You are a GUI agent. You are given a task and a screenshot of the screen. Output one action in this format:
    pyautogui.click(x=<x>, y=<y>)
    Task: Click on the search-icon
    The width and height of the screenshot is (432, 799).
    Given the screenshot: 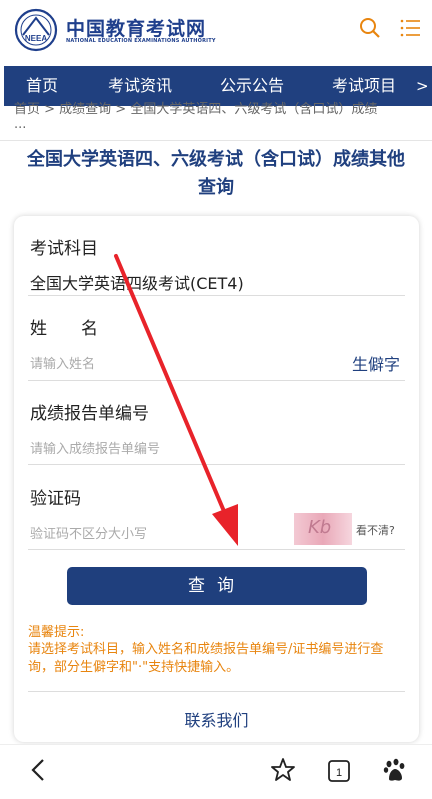 What is the action you would take?
    pyautogui.click(x=370, y=28)
    